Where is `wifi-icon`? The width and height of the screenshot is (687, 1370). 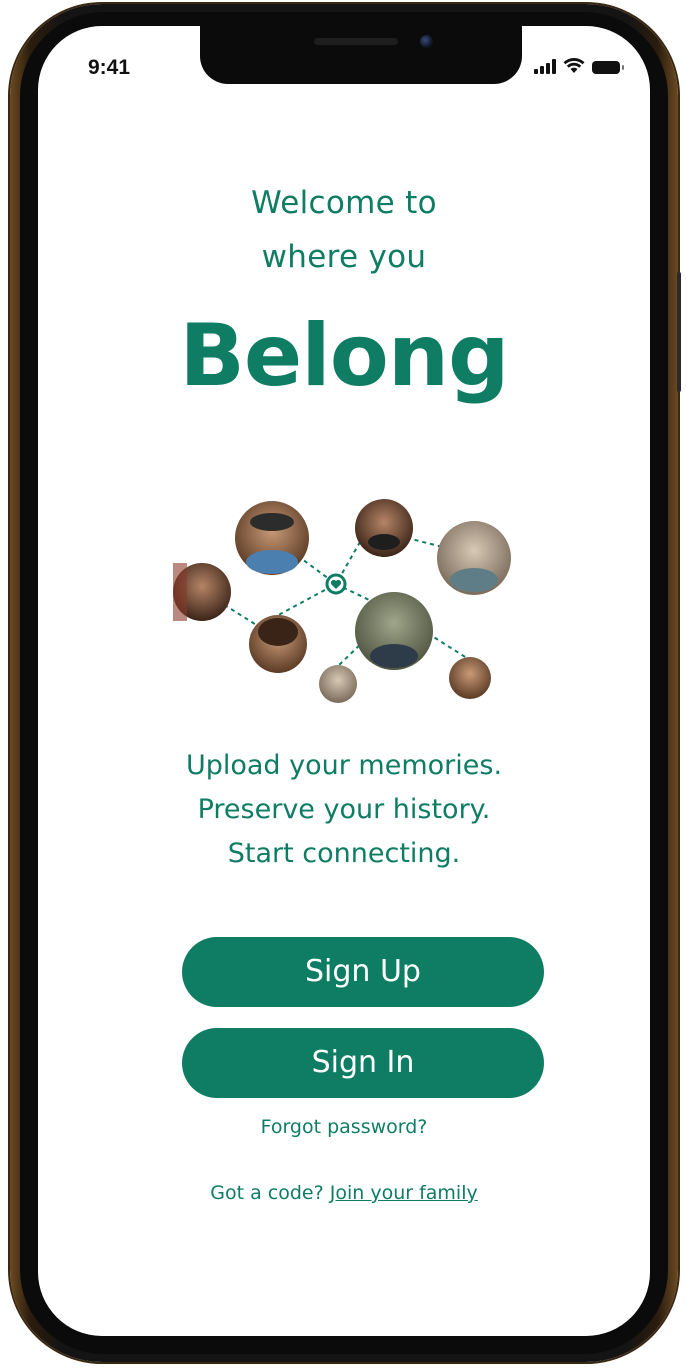
wifi-icon is located at coordinates (574, 65).